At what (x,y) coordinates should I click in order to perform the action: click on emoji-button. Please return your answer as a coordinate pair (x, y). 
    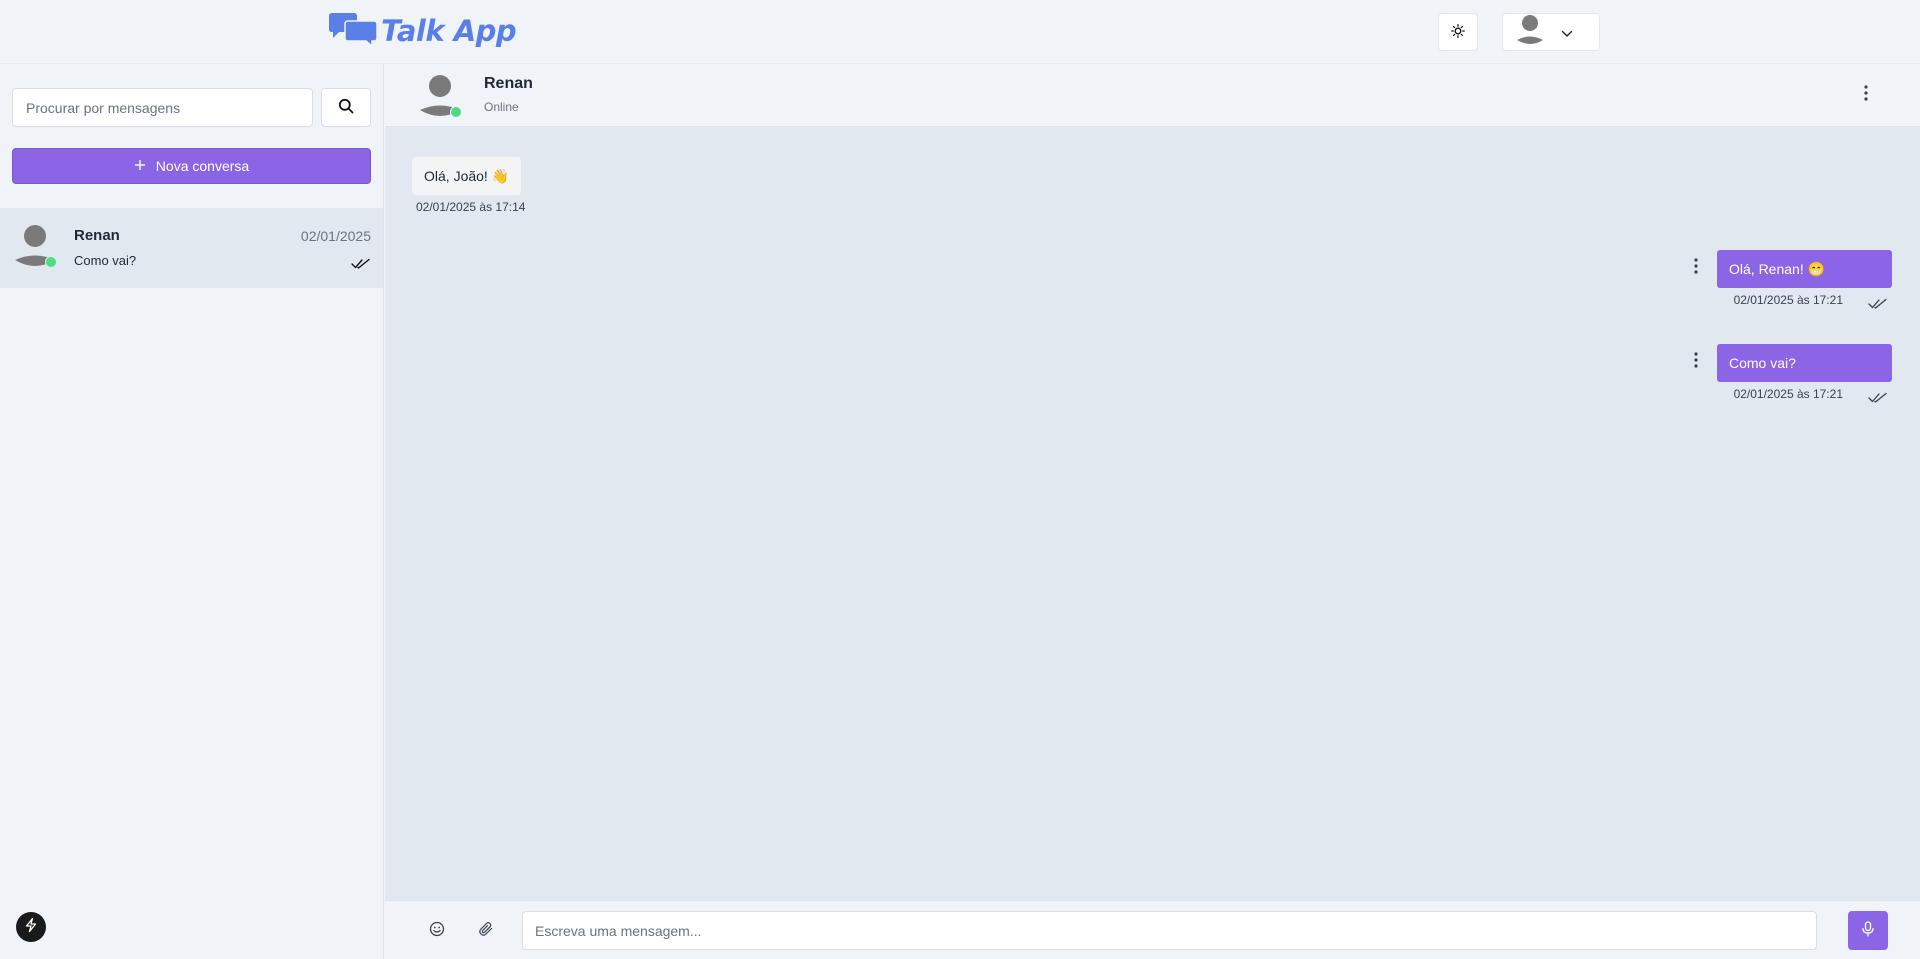
    Looking at the image, I should click on (437, 931).